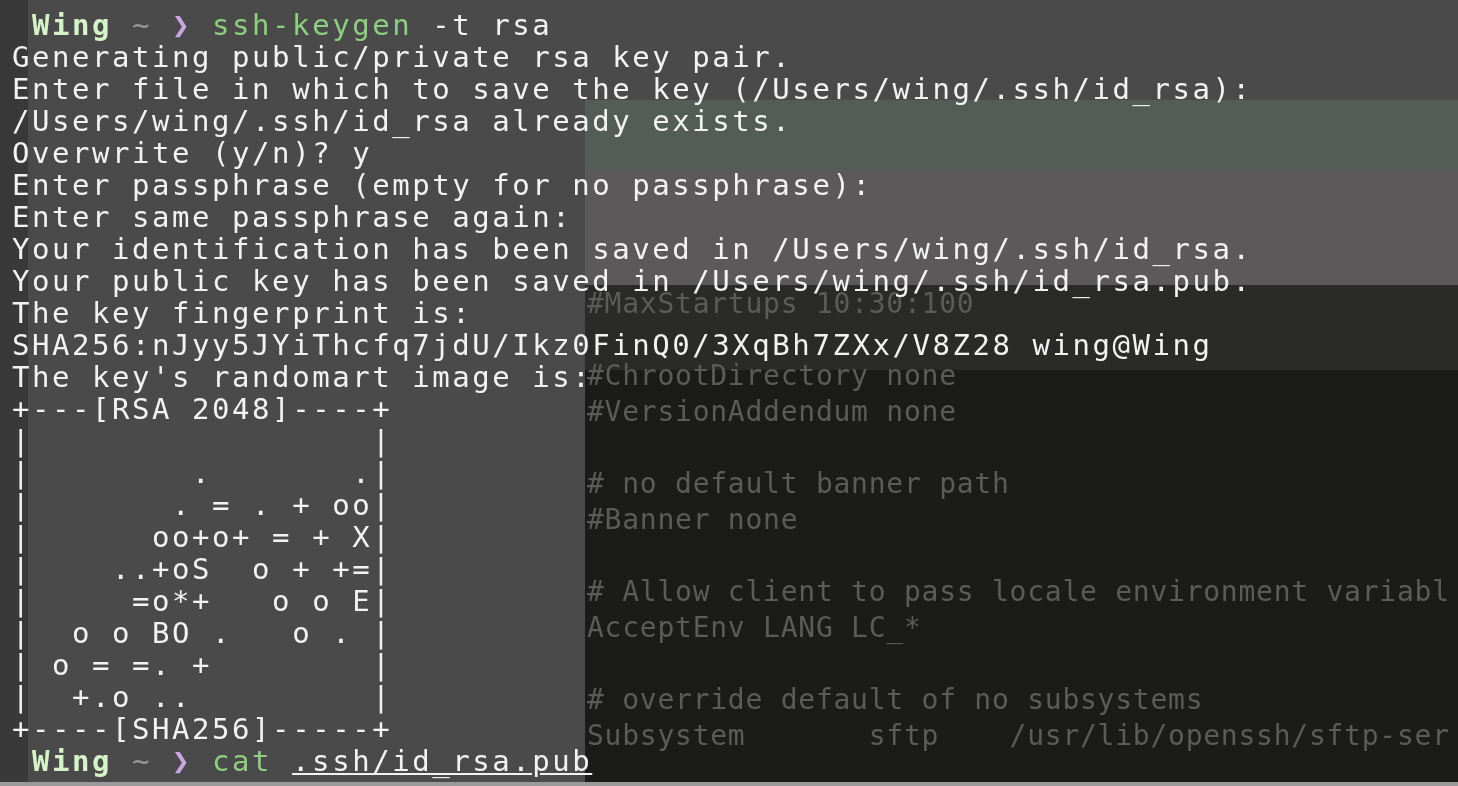  I want to click on terminal-output-line: The key fingerprint is:, so click(242, 313).